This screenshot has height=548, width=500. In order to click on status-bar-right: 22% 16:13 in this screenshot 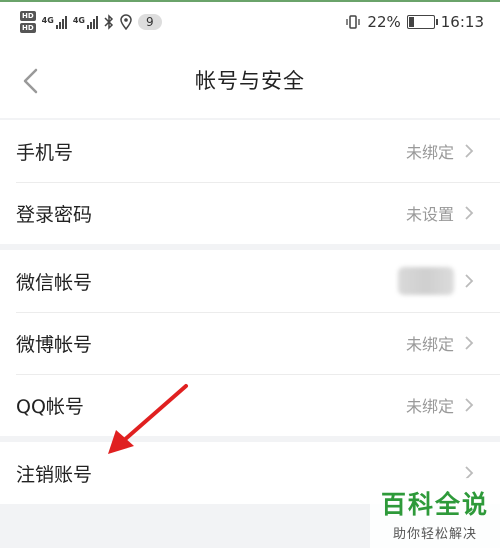, I will do `click(414, 22)`.